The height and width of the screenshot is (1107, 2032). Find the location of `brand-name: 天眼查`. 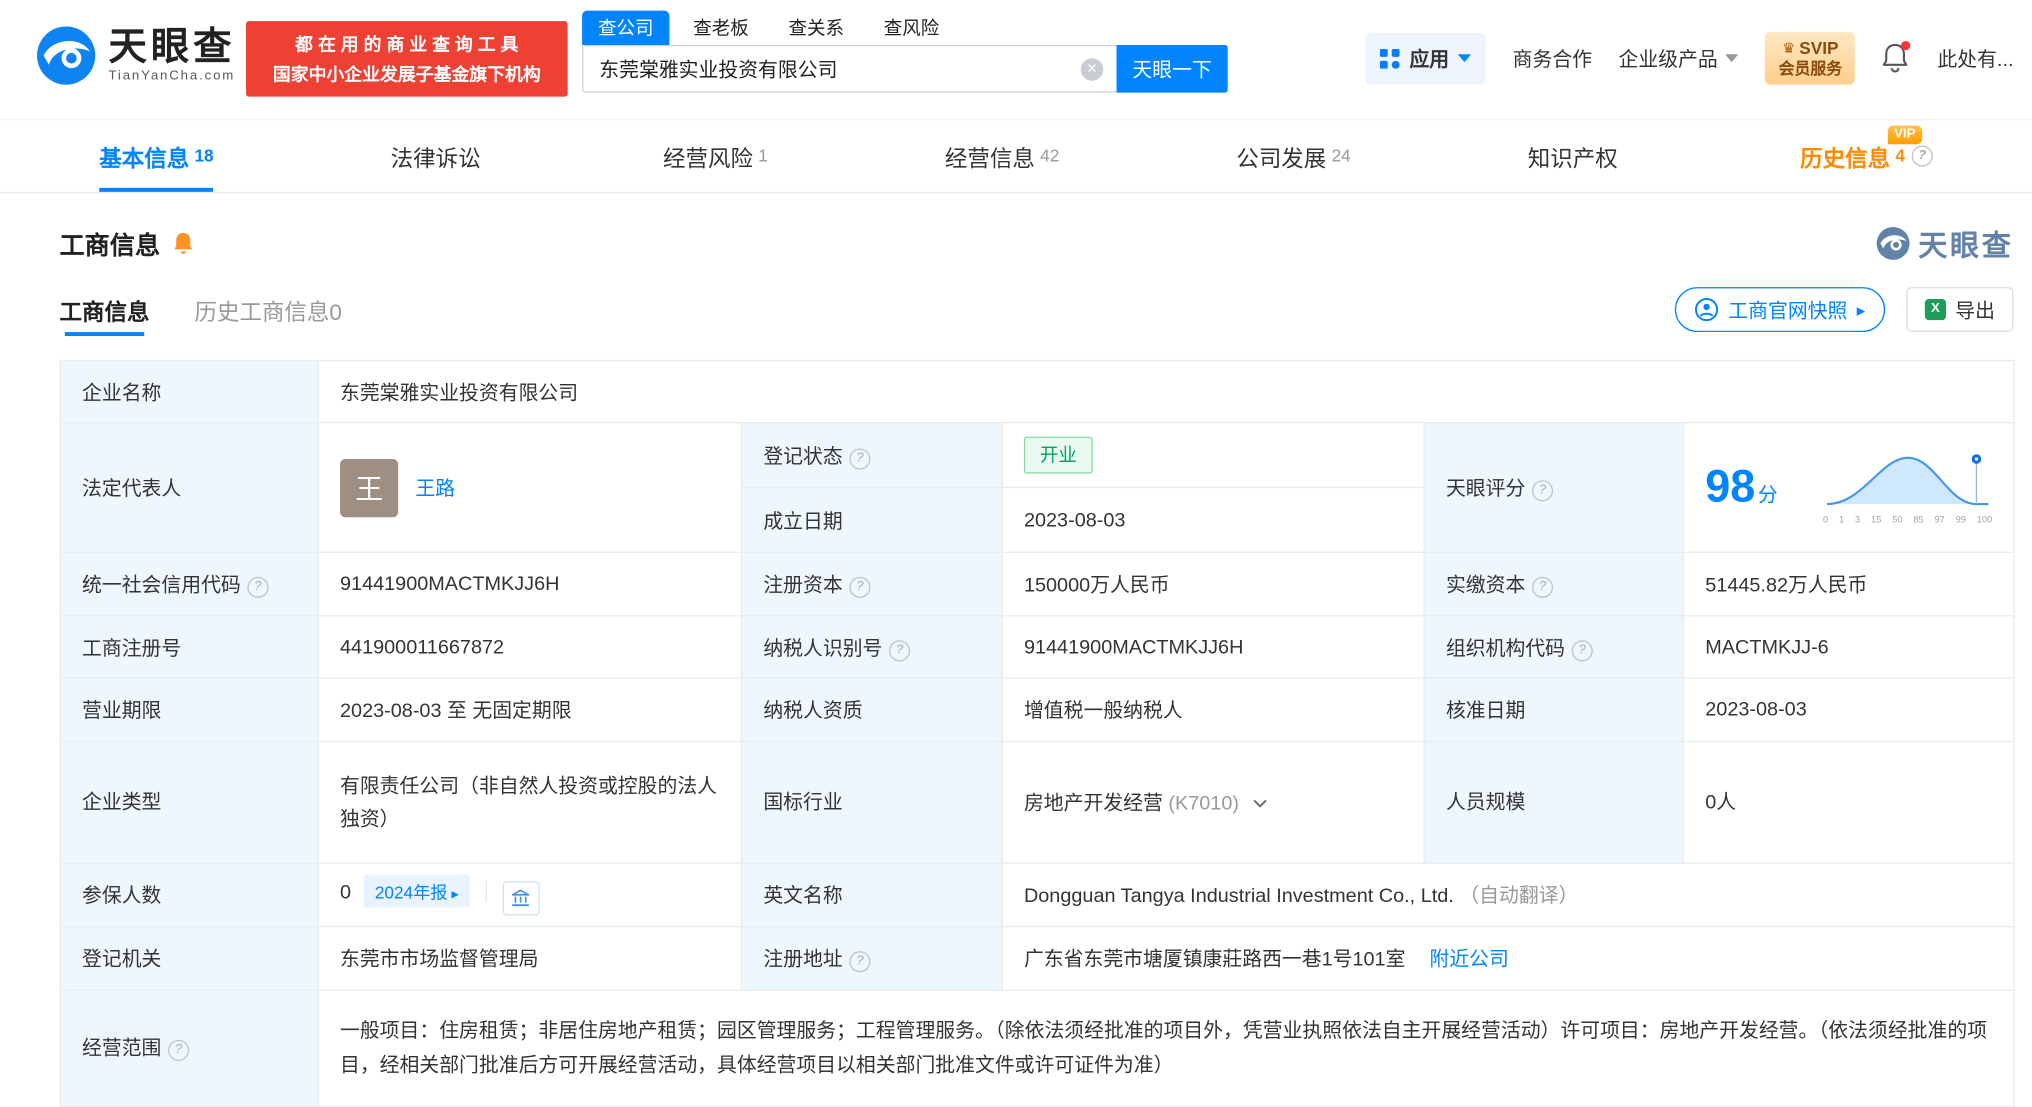

brand-name: 天眼查 is located at coordinates (172, 47).